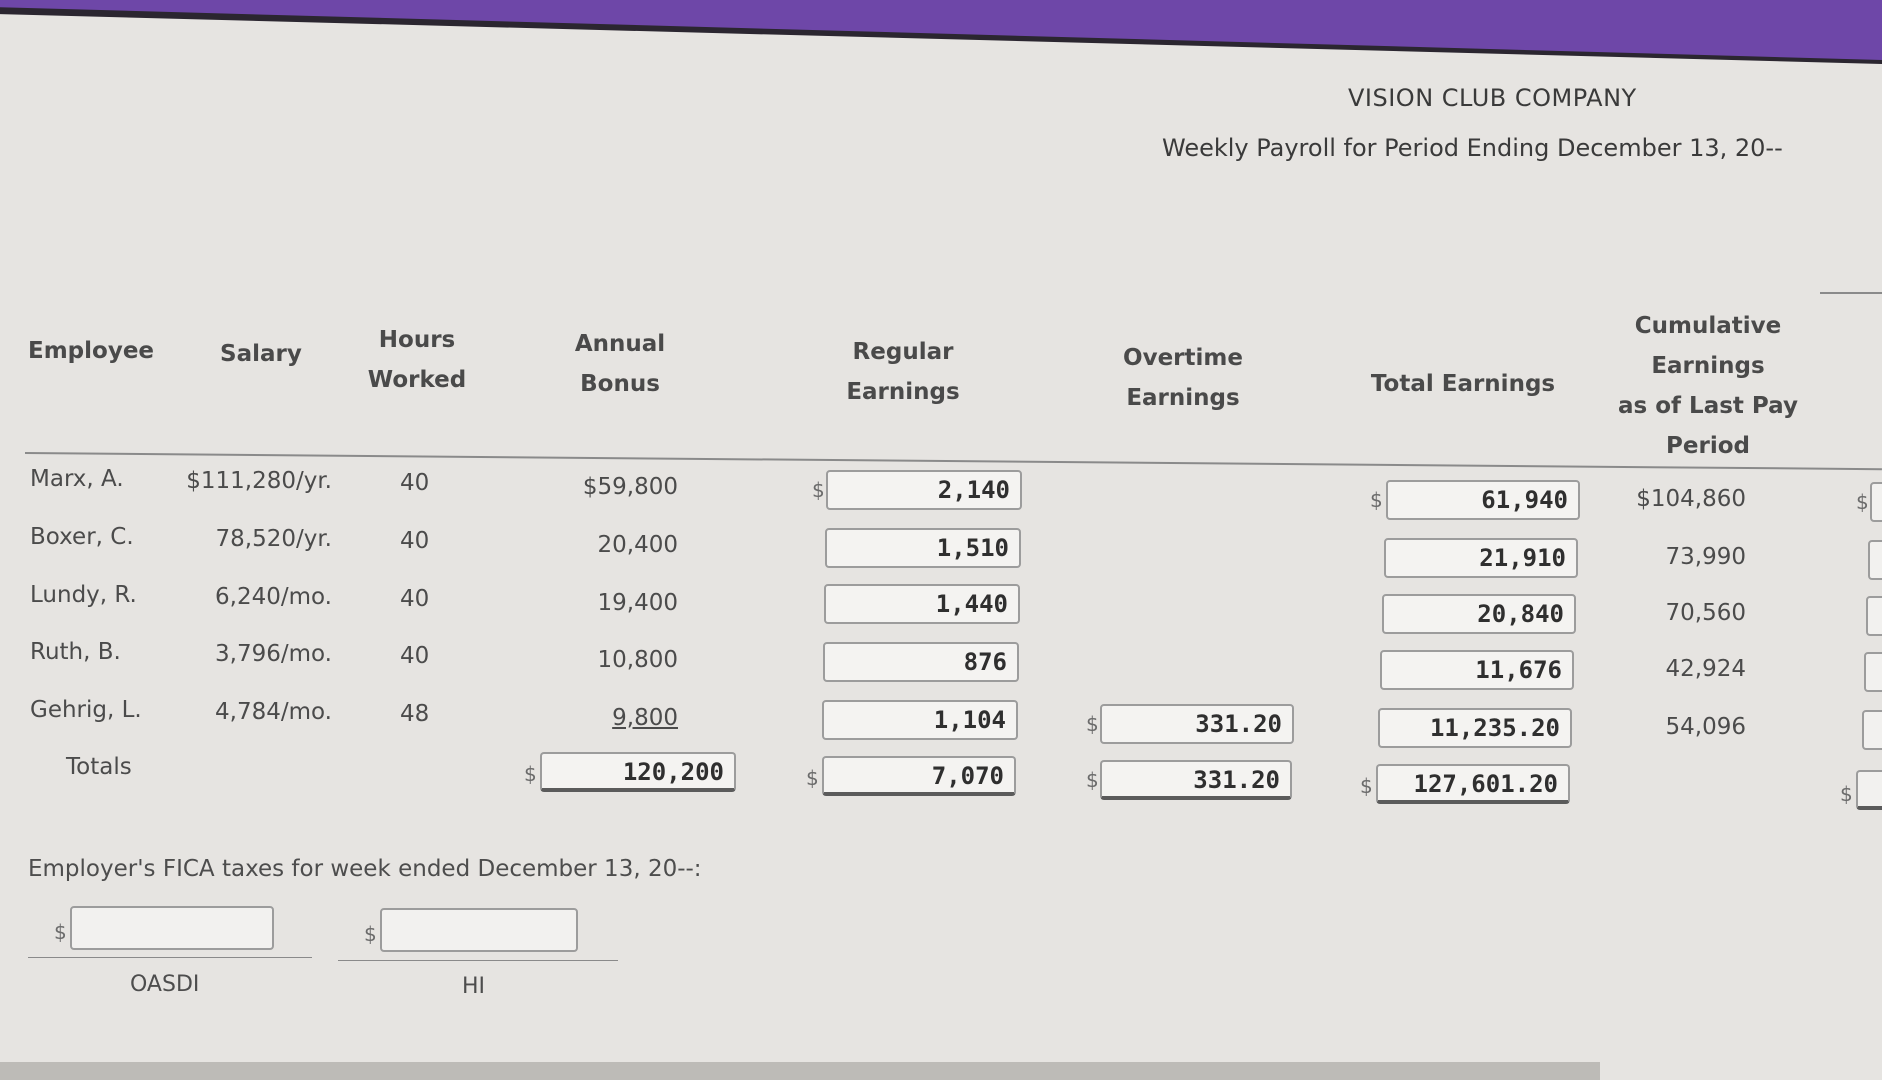  I want to click on col-header-bonus-line2: Bonus, so click(620, 384).